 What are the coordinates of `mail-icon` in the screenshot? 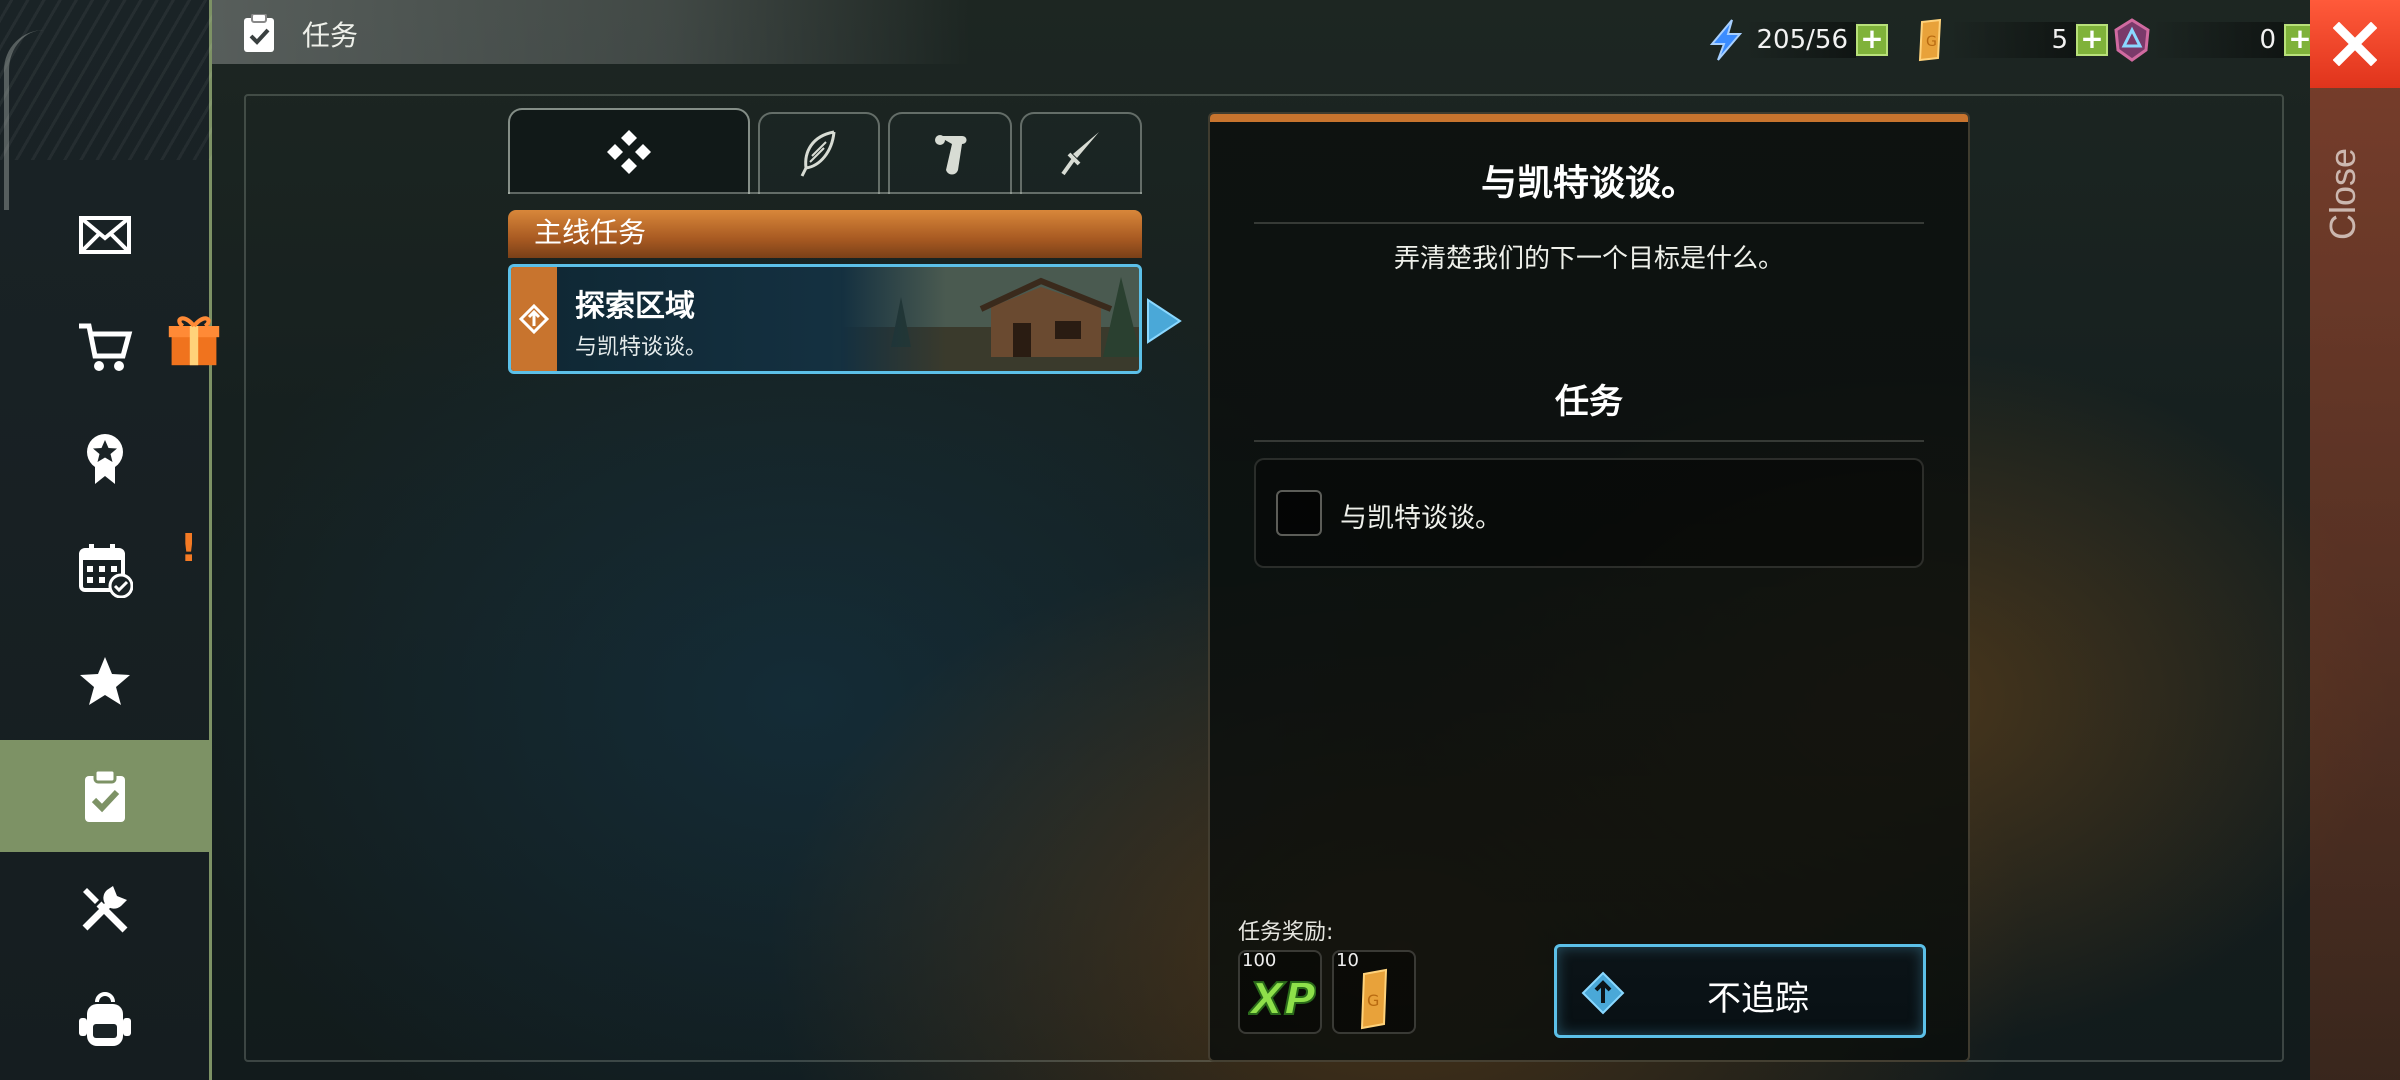 It's located at (104, 235).